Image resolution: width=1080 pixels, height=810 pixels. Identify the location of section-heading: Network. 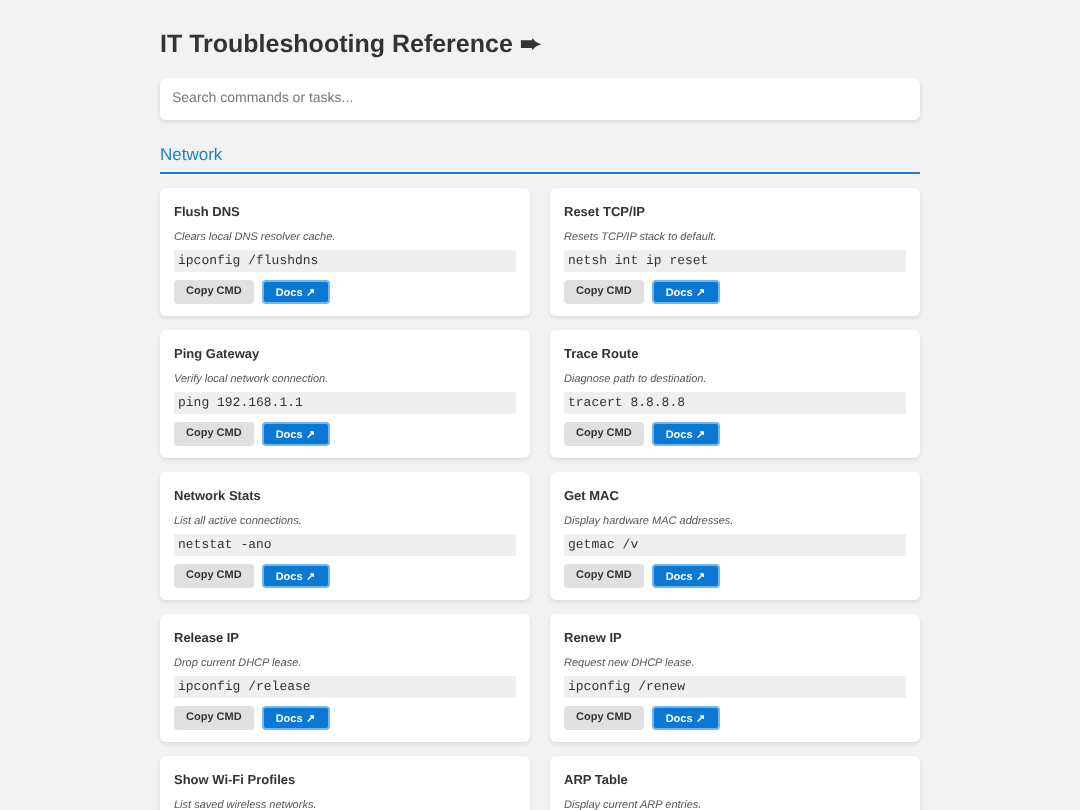
(540, 159).